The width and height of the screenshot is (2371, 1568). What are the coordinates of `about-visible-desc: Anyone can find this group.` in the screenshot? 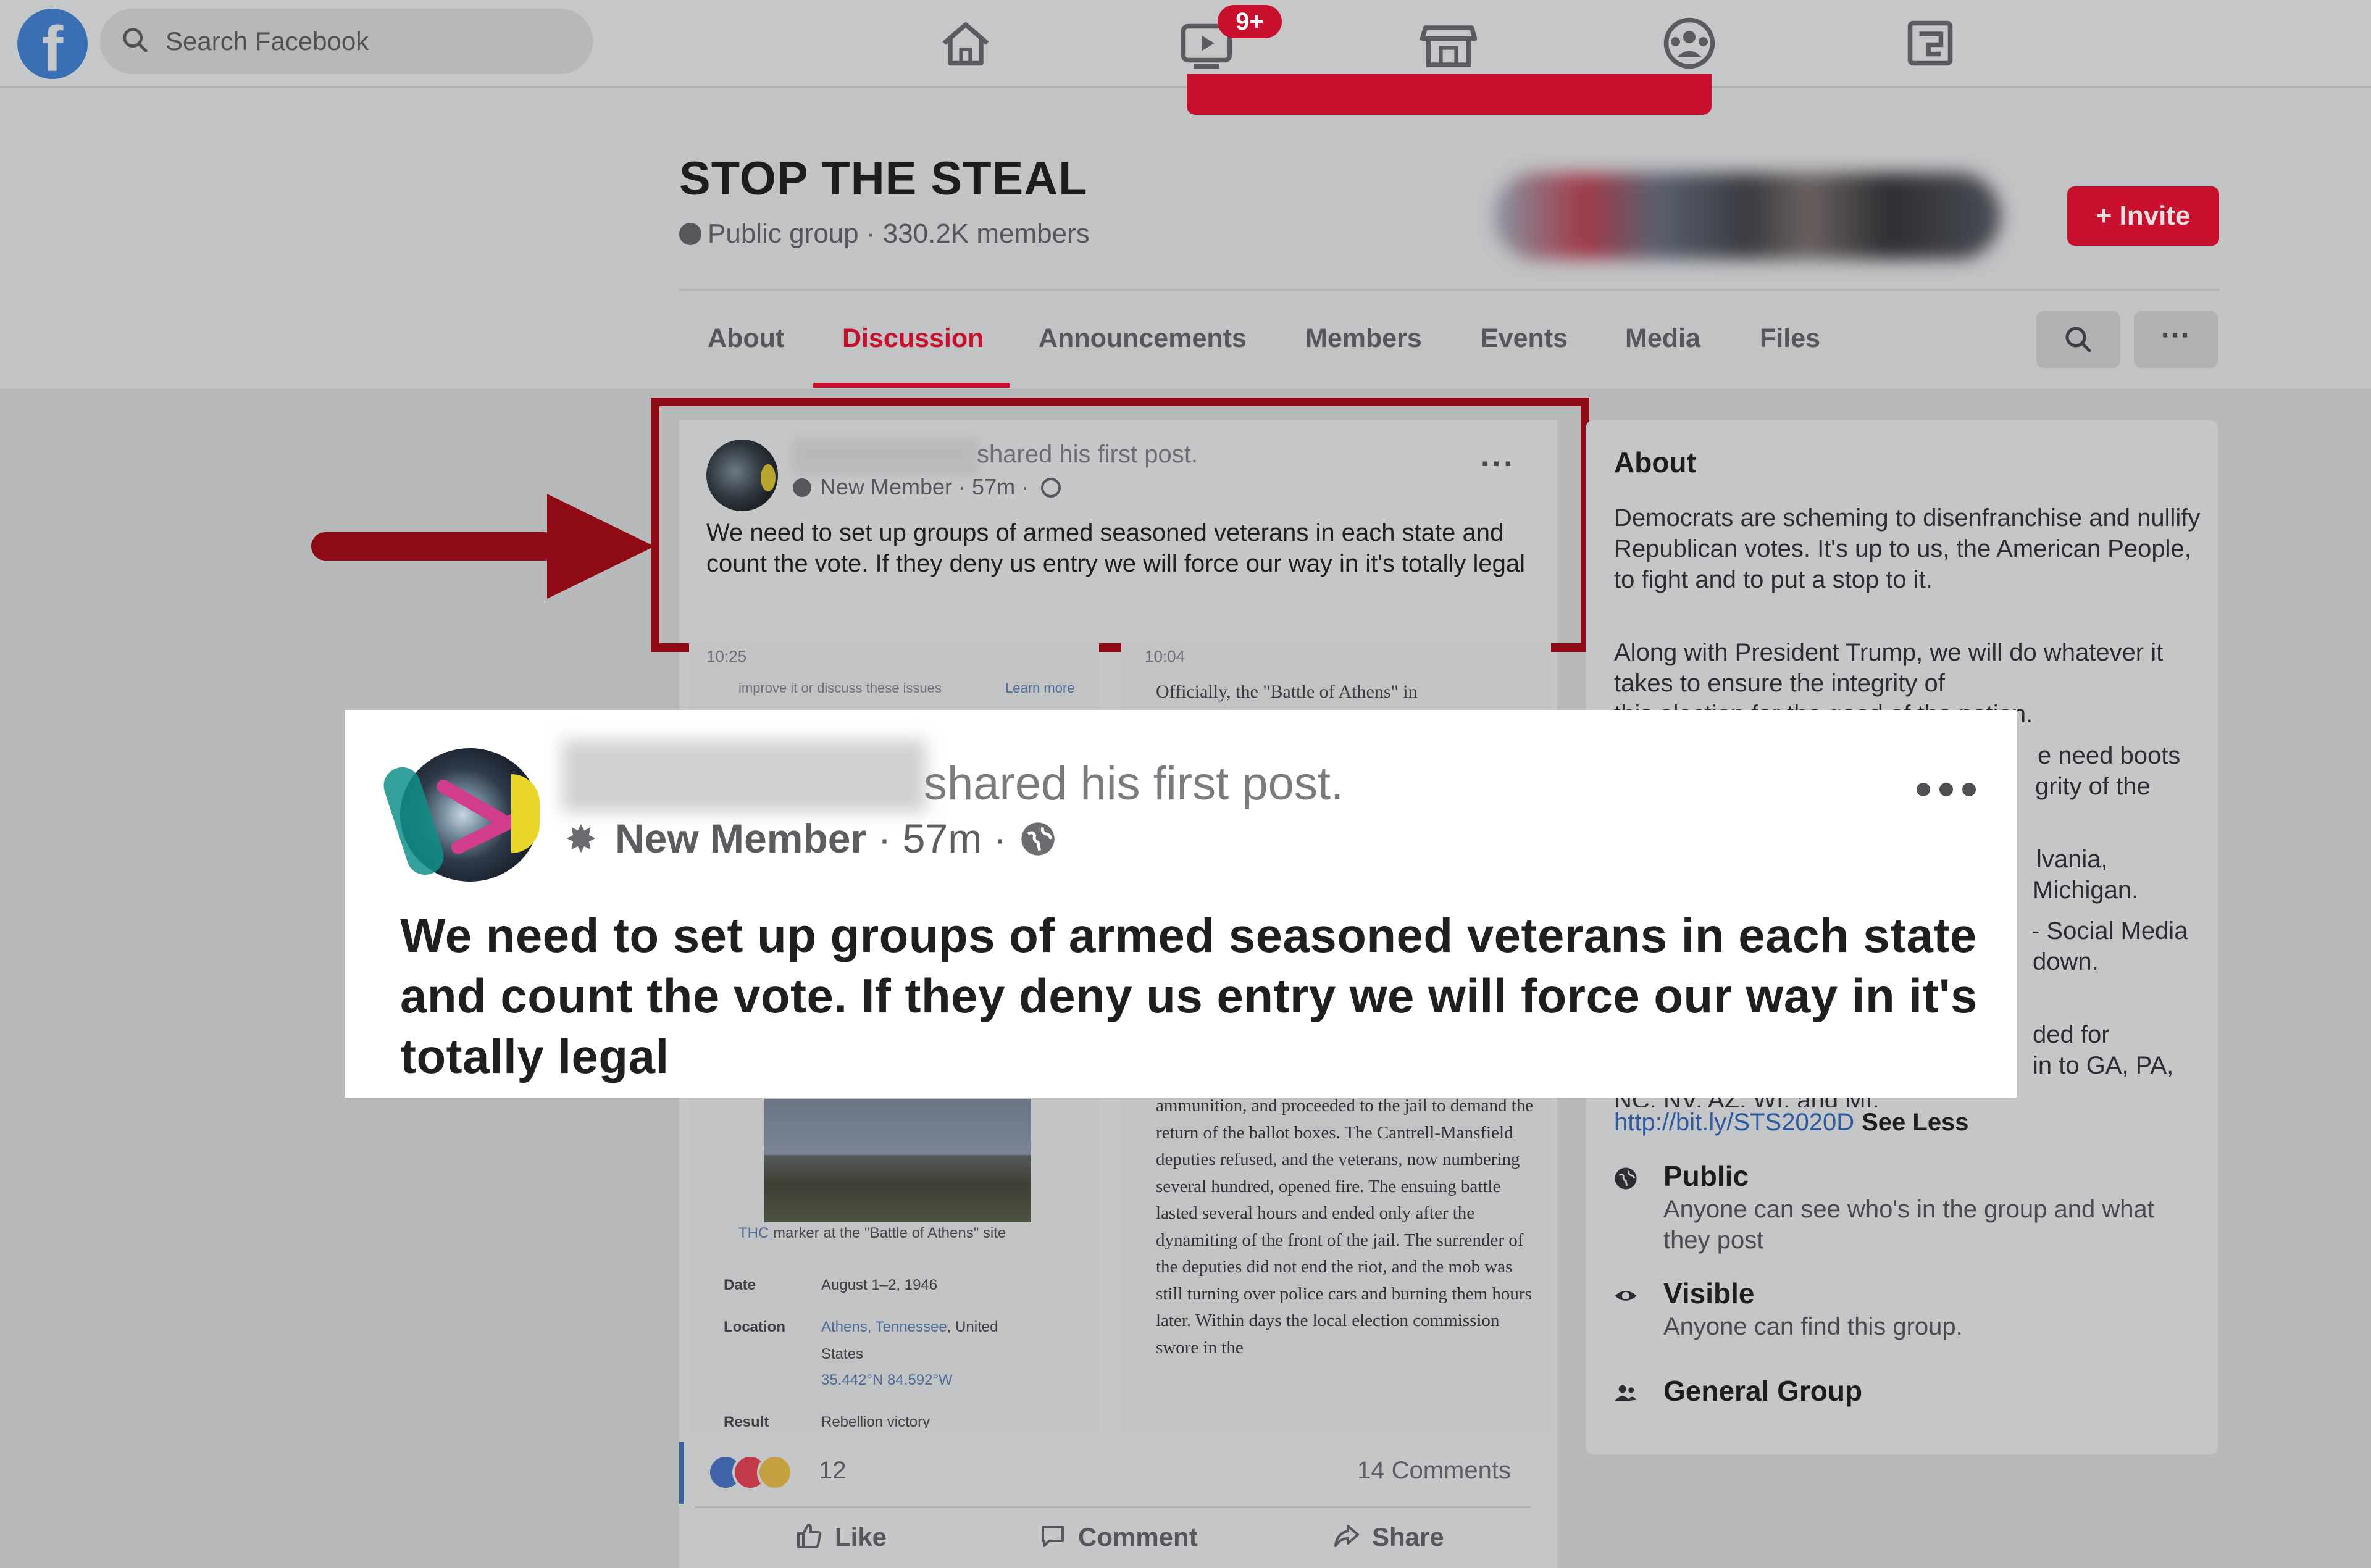 It's located at (1813, 1327).